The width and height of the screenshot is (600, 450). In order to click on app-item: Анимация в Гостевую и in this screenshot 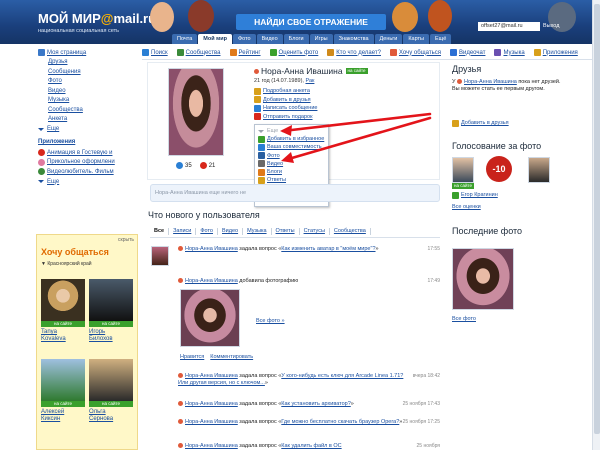, I will do `click(88, 153)`.